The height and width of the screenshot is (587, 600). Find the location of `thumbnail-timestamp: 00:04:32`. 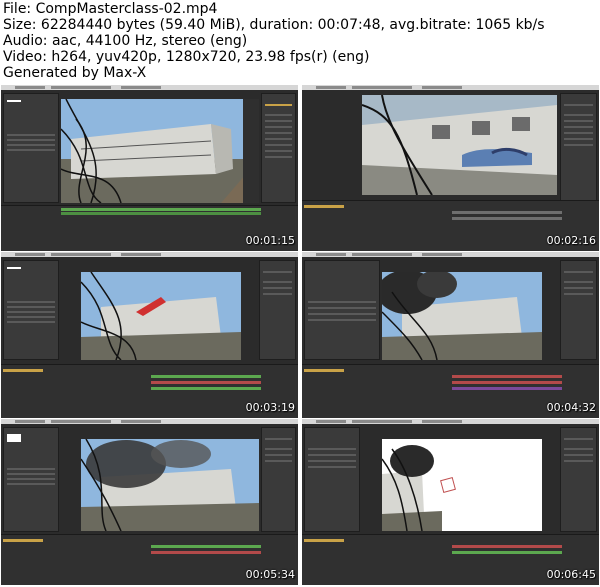

thumbnail-timestamp: 00:04:32 is located at coordinates (571, 407).